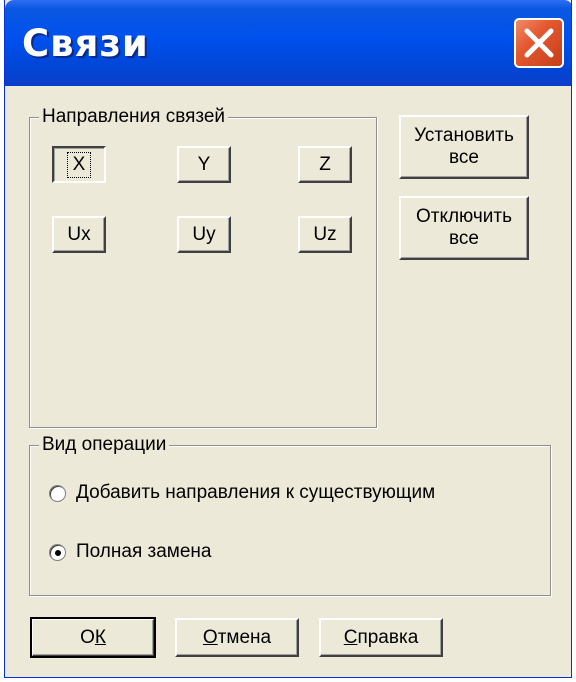 The image size is (576, 682). I want to click on title-bar: Связи, so click(288, 43).